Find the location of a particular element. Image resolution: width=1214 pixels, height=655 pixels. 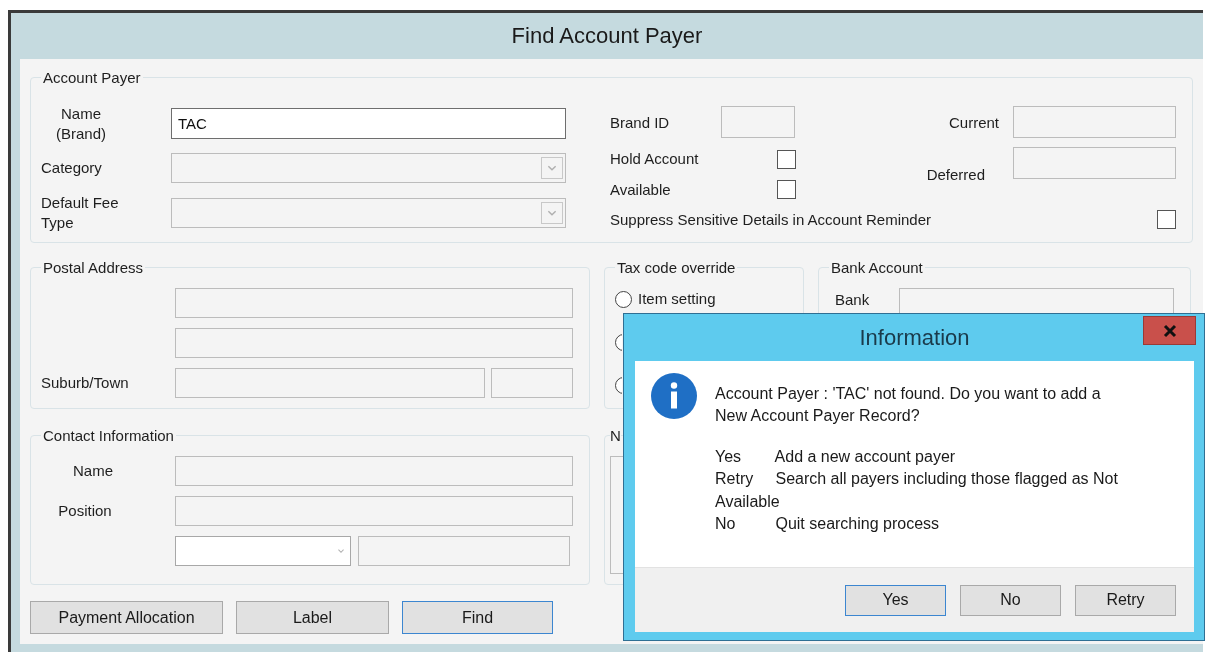

dialog-button: Retry is located at coordinates (1125, 600).